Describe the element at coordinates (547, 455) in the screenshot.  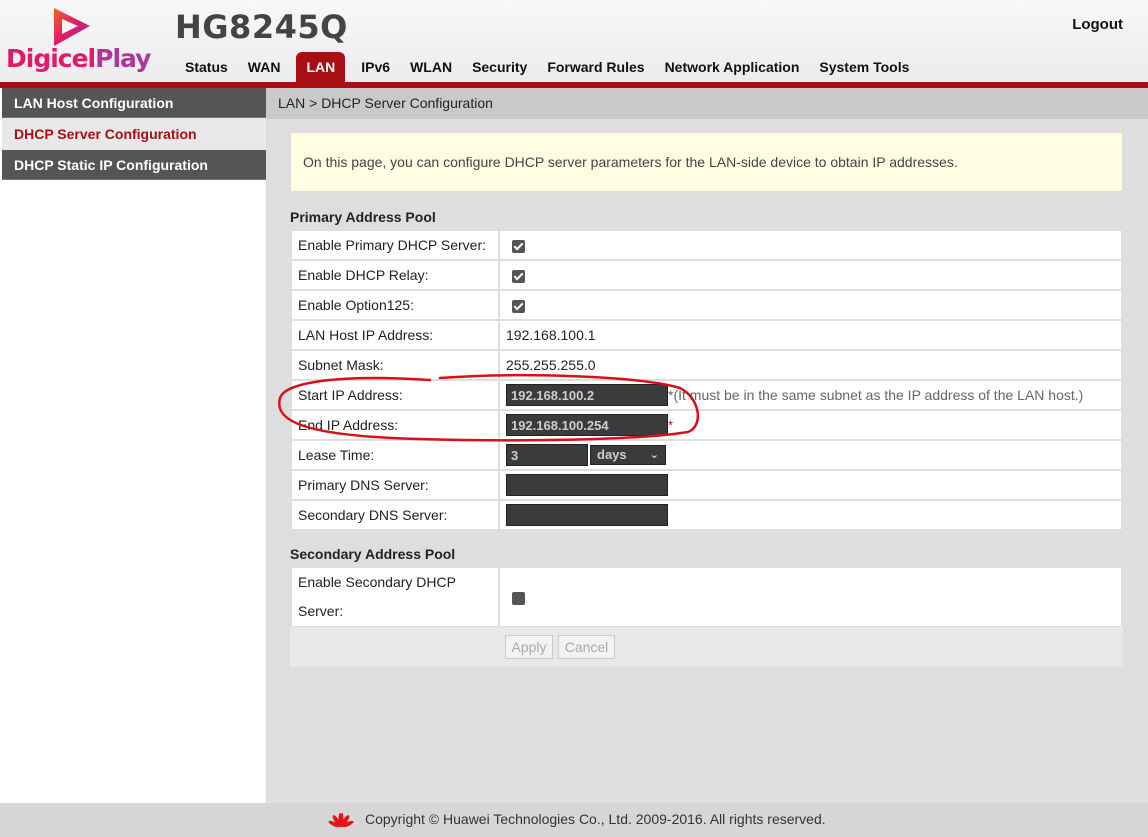
I see `lease-time-input: 3` at that location.